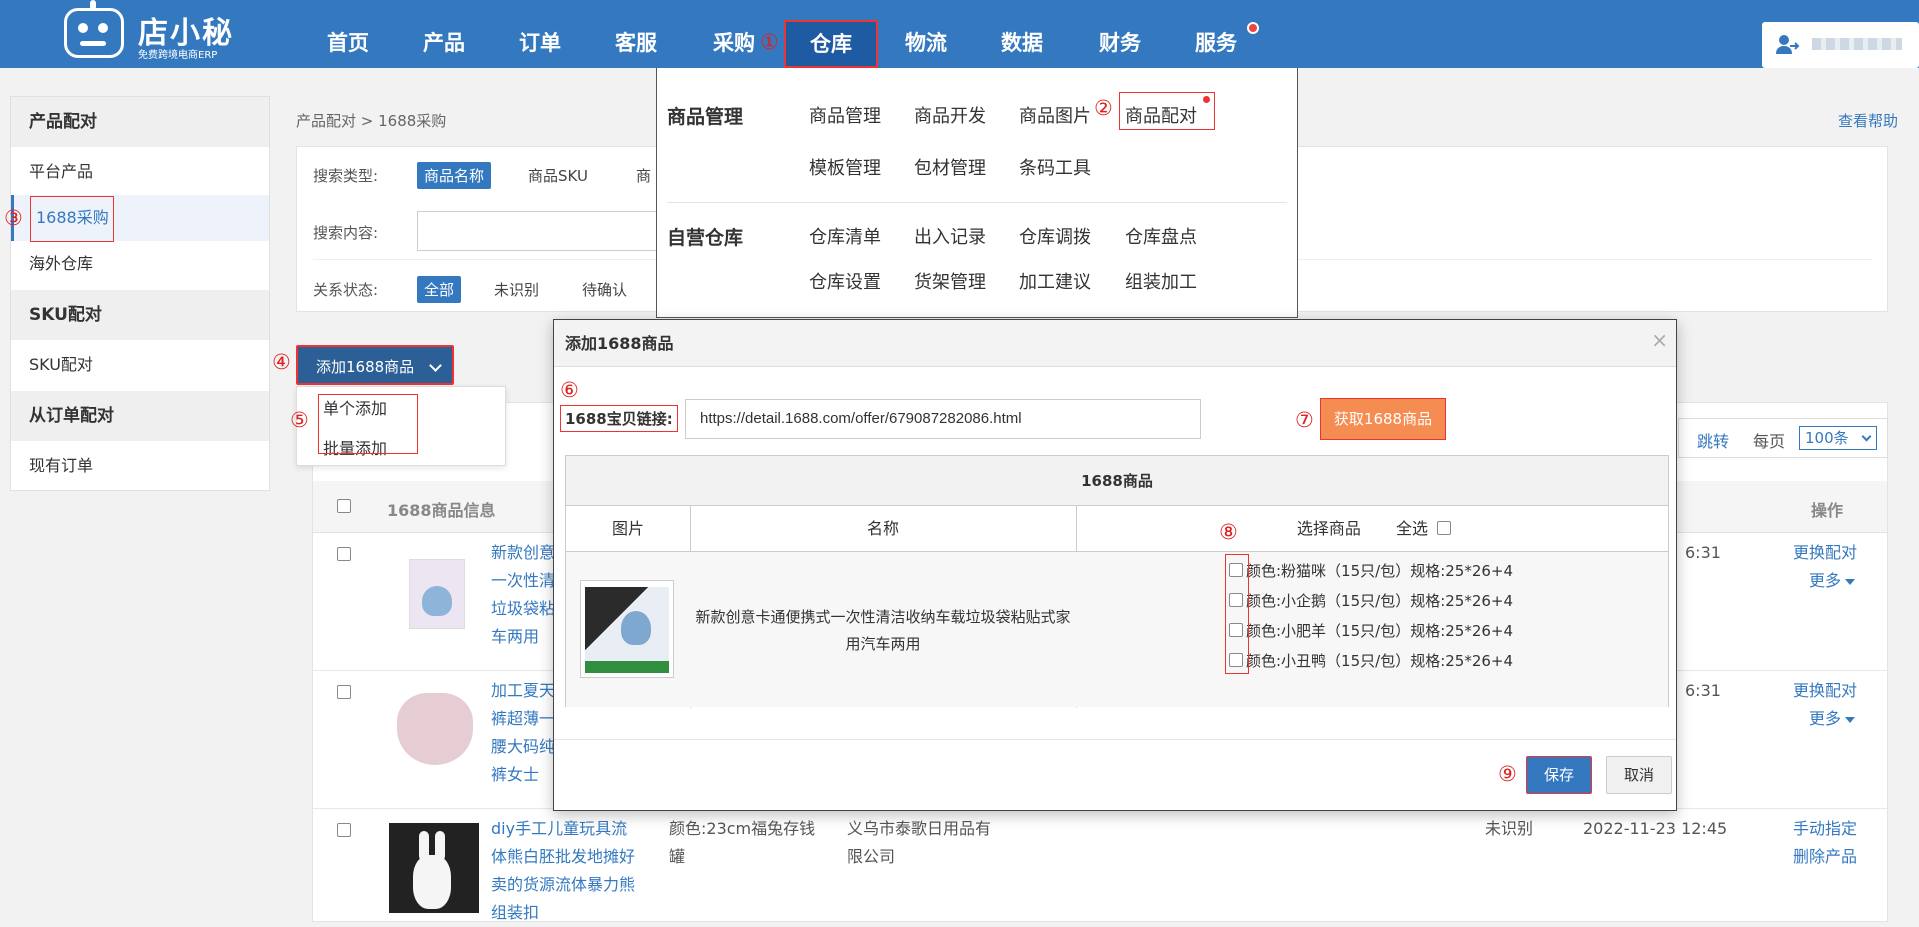 The image size is (1919, 927). I want to click on menu-item-warehouse-list: 仓库清单, so click(845, 236).